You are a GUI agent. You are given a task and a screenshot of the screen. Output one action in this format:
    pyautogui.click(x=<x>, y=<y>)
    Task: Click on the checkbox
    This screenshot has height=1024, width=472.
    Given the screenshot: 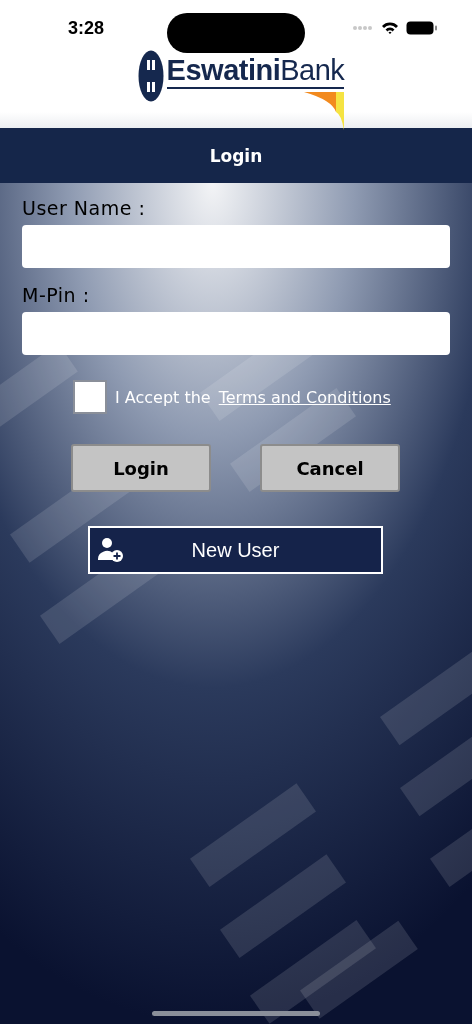 What is the action you would take?
    pyautogui.click(x=90, y=397)
    